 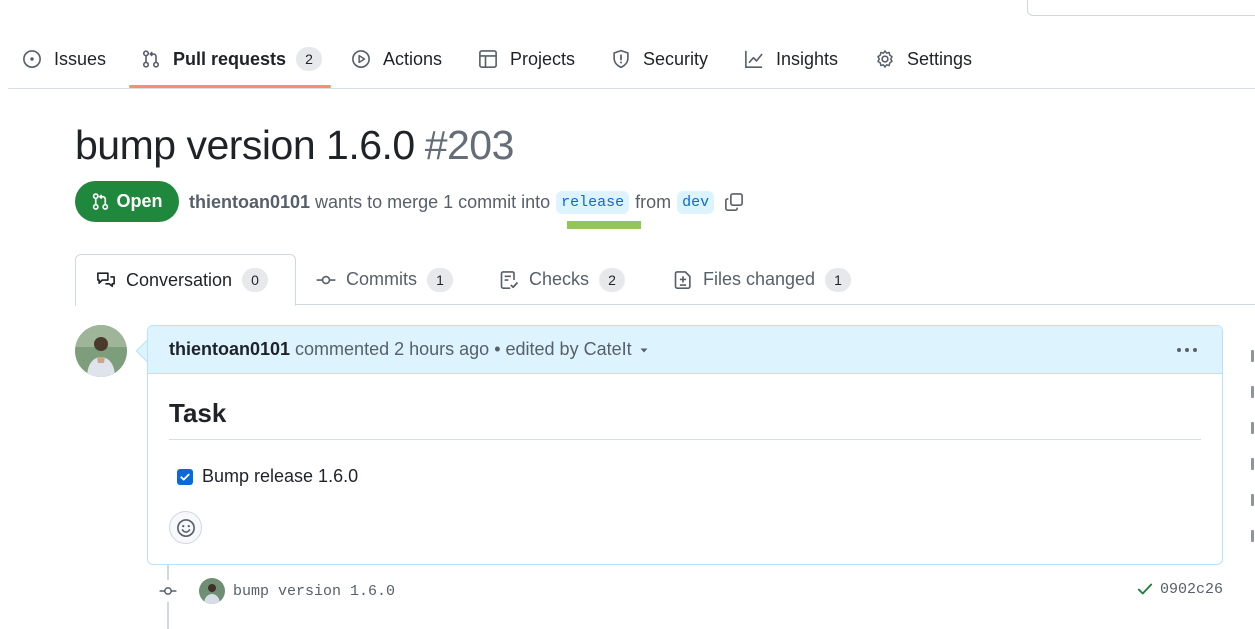 I want to click on status-badge: Open, so click(x=127, y=201).